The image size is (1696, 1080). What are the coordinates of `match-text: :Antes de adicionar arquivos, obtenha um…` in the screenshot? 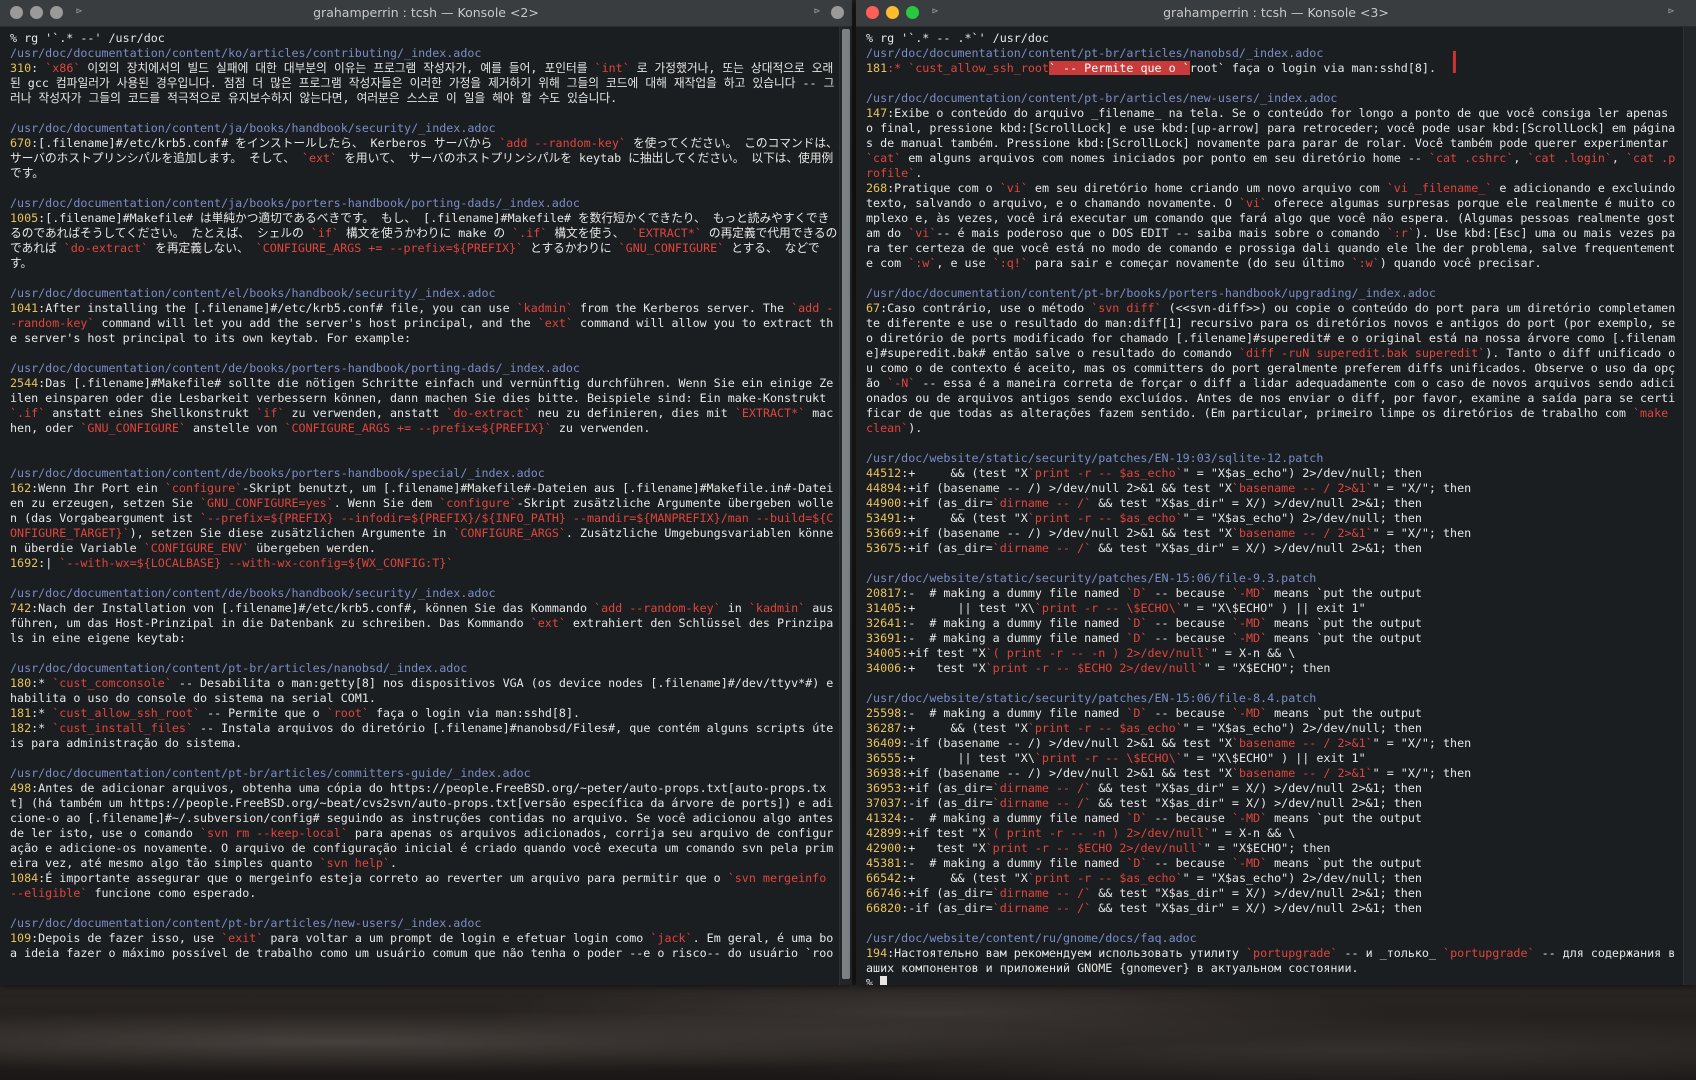 It's located at (422, 825).